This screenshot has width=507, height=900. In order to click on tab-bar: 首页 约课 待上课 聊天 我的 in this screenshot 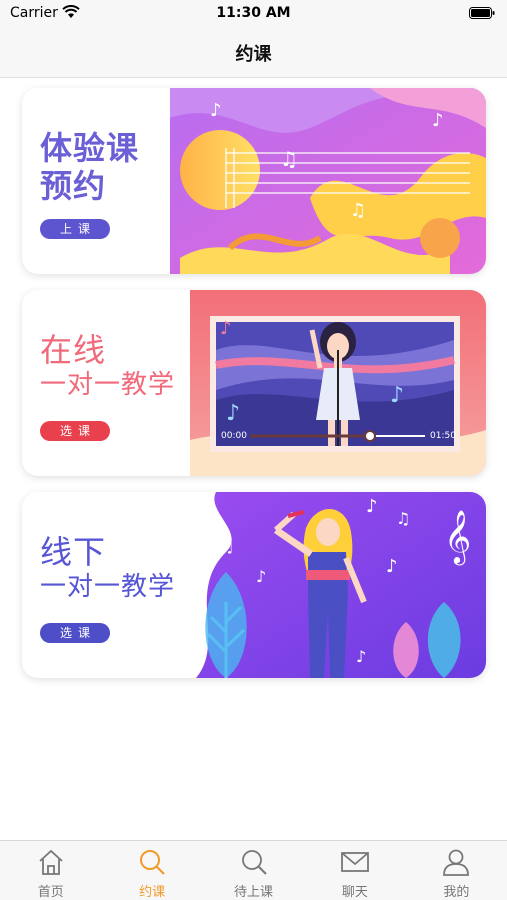, I will do `click(253, 870)`.